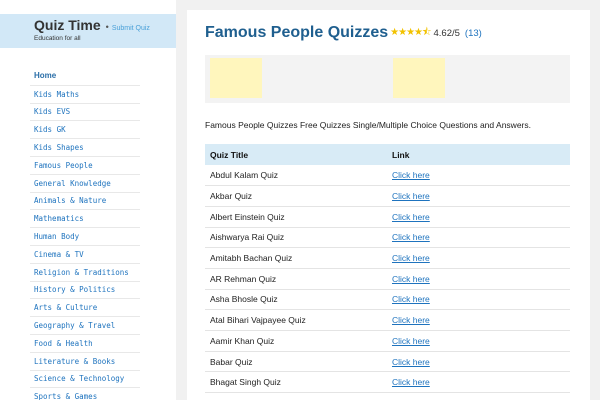 This screenshot has width=600, height=400. I want to click on sidebar-item-general-knowledge: General Knowledge, so click(85, 182).